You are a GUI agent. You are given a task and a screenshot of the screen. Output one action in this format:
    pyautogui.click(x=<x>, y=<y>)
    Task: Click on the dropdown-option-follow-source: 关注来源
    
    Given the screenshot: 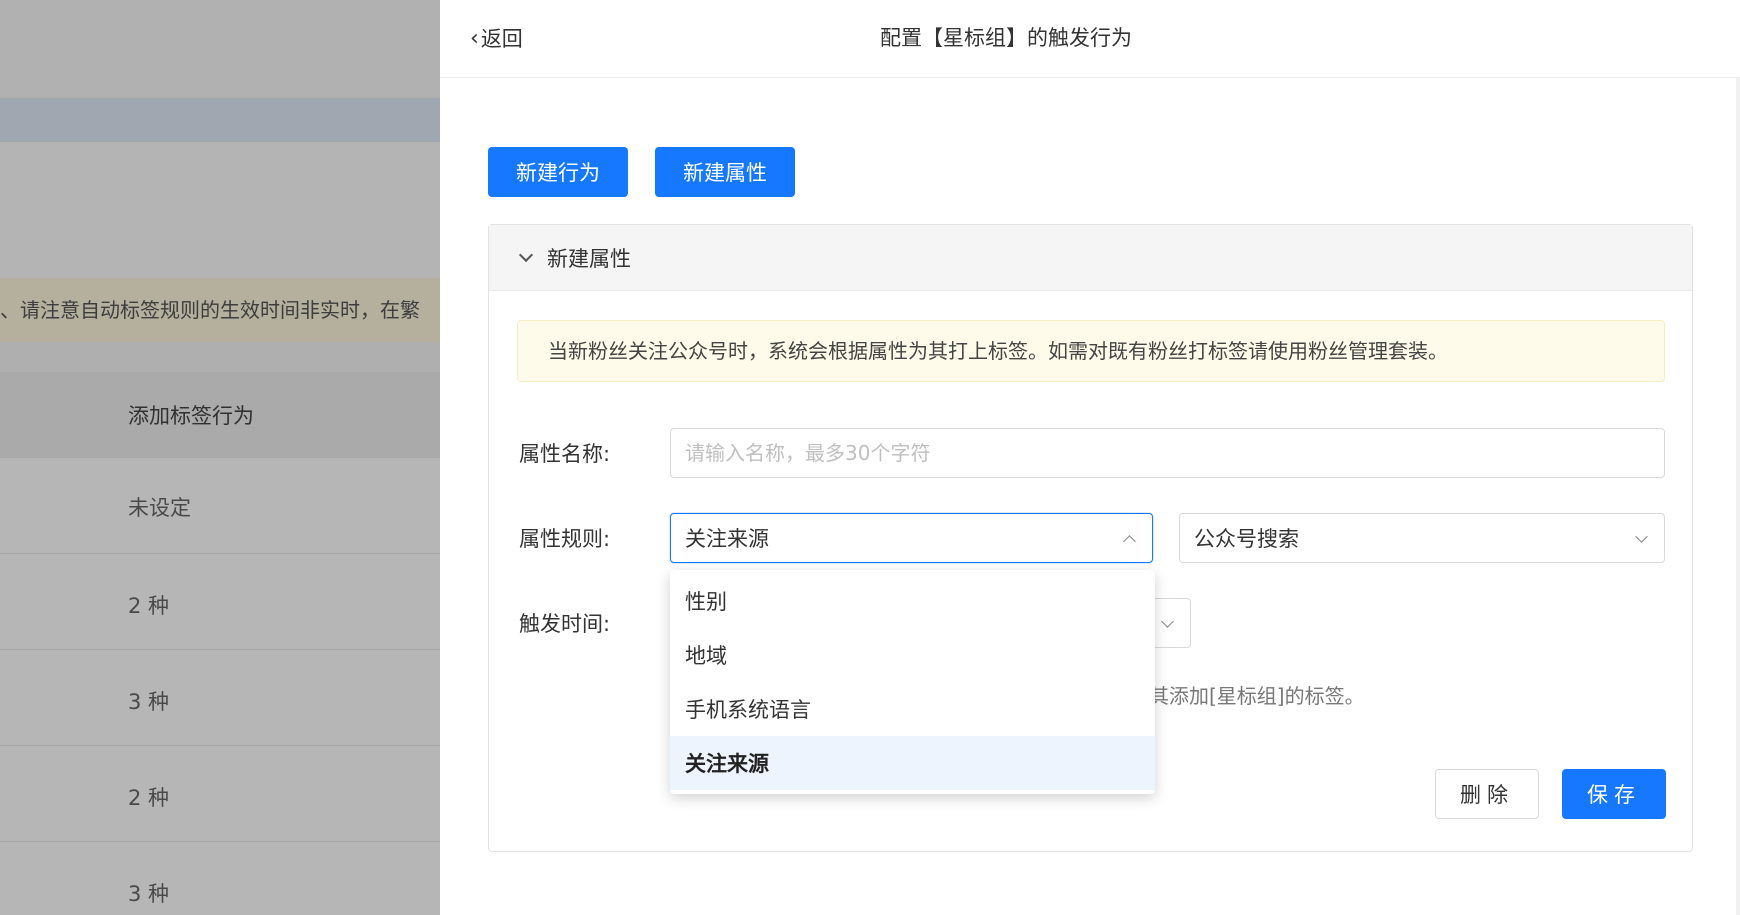 What is the action you would take?
    pyautogui.click(x=912, y=763)
    